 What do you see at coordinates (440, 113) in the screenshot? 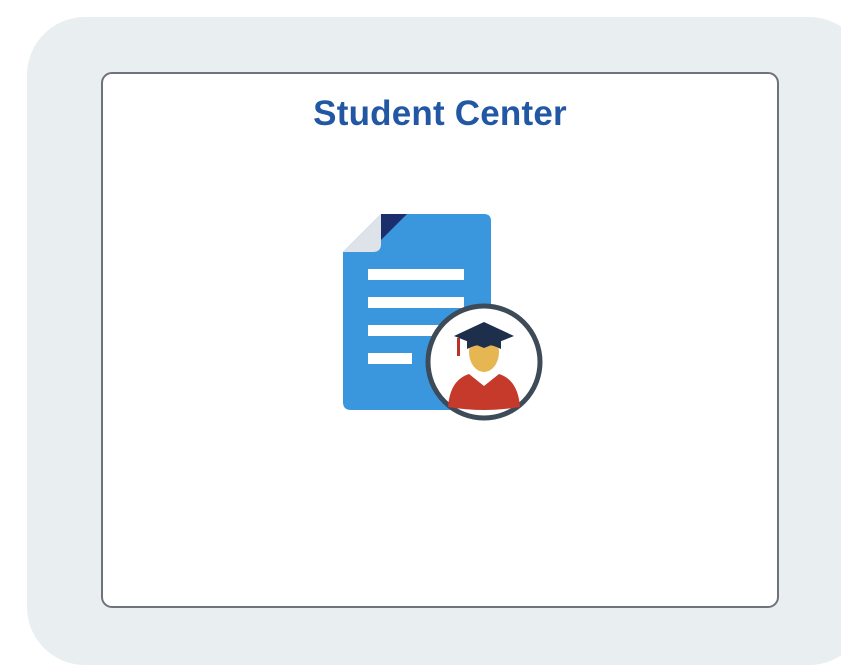
I see `tile-title: Student Center` at bounding box center [440, 113].